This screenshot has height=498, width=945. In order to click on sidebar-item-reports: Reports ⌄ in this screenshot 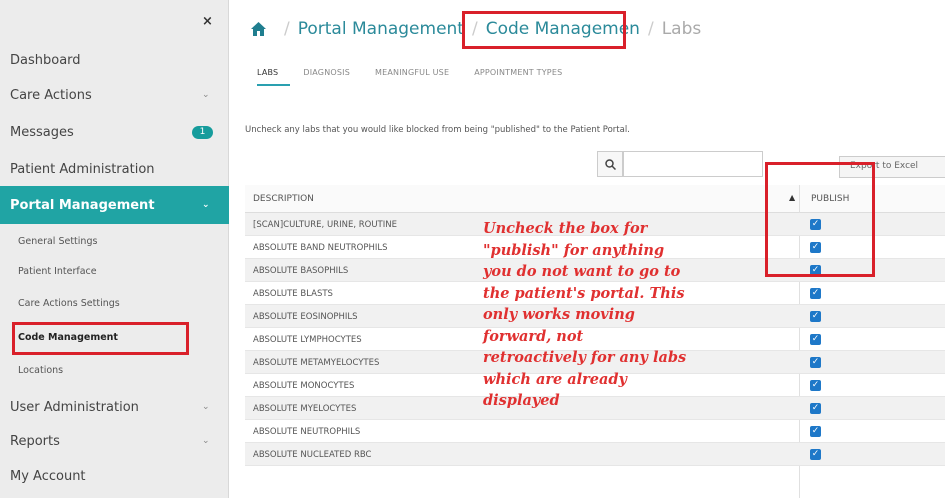, I will do `click(114, 441)`.